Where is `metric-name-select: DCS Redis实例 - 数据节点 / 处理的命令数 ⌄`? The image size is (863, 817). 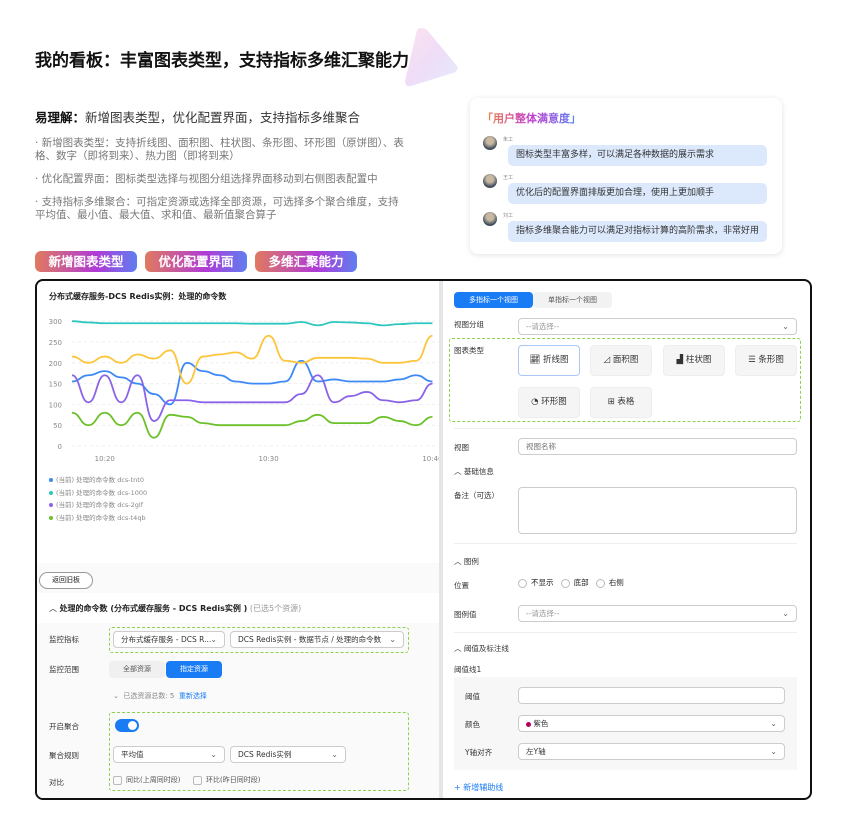
metric-name-select: DCS Redis实例 - 数据节点 / 处理的命令数 ⌄ is located at coordinates (317, 639).